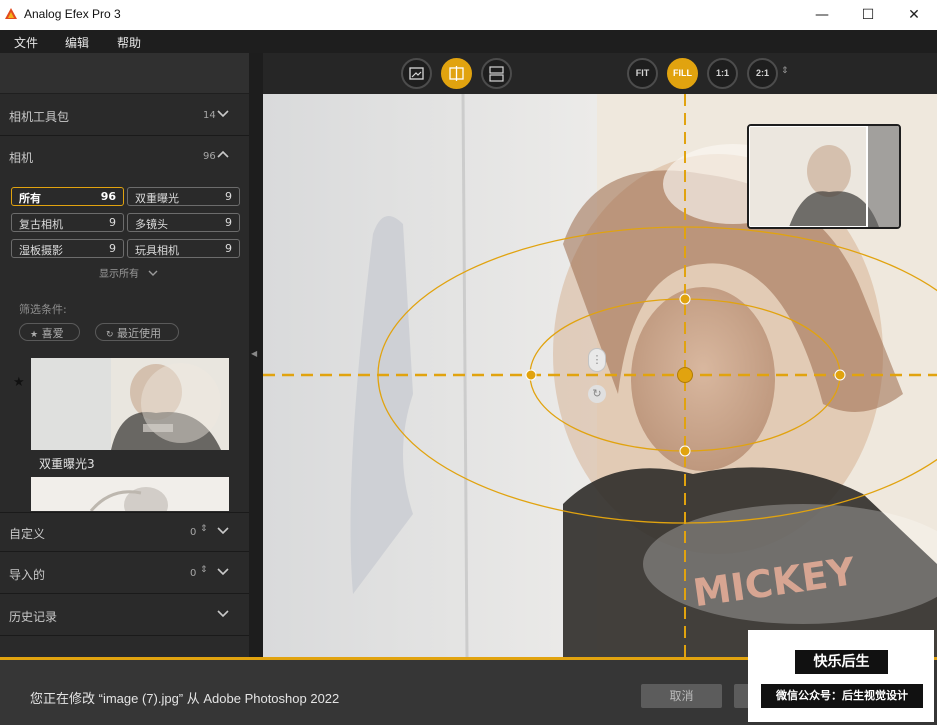 This screenshot has width=937, height=725. What do you see at coordinates (183, 248) in the screenshot?
I see `camera-filter-toy-camera: 玩具相机 9` at bounding box center [183, 248].